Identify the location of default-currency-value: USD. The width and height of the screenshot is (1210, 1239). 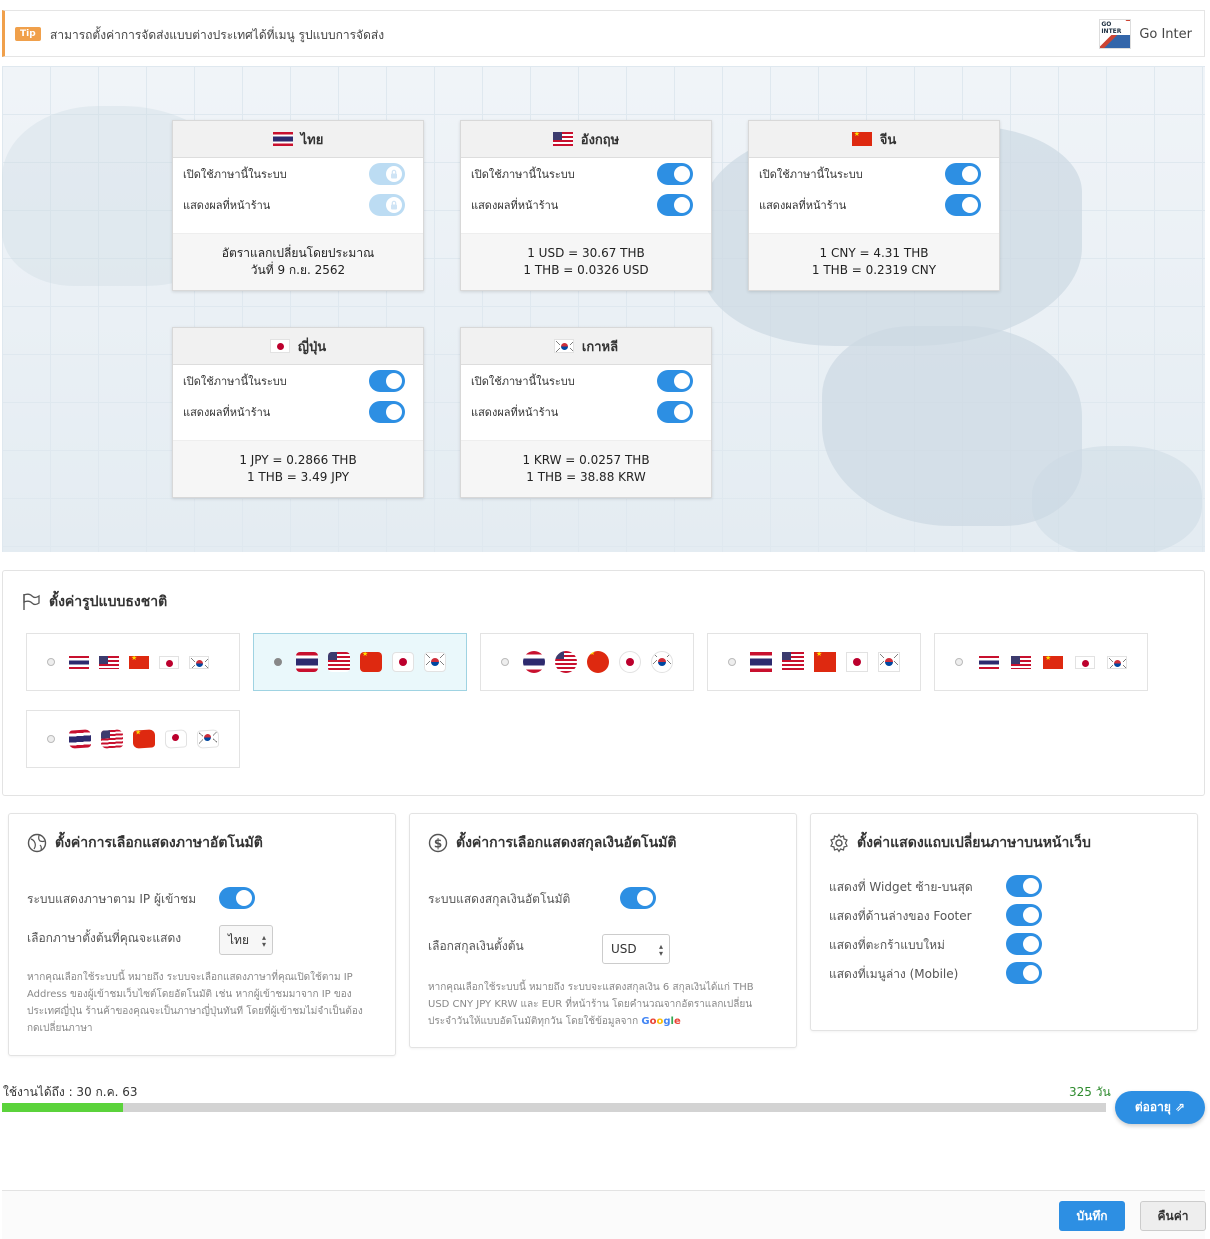
(624, 949).